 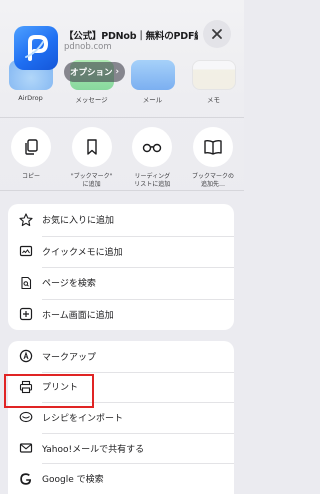 What do you see at coordinates (121, 220) in the screenshot?
I see `menu-item-add-favorites: お気に入りに追加` at bounding box center [121, 220].